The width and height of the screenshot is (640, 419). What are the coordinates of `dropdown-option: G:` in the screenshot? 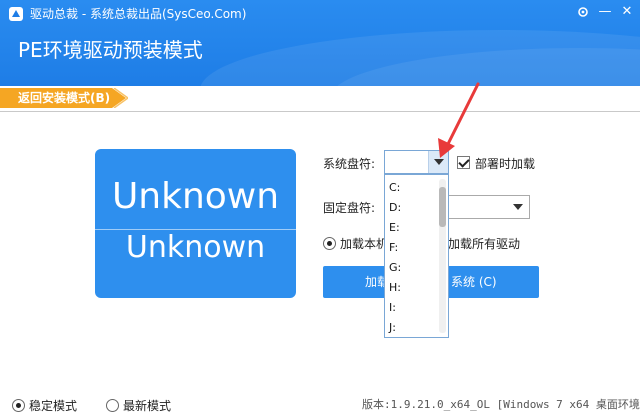 It's located at (395, 268).